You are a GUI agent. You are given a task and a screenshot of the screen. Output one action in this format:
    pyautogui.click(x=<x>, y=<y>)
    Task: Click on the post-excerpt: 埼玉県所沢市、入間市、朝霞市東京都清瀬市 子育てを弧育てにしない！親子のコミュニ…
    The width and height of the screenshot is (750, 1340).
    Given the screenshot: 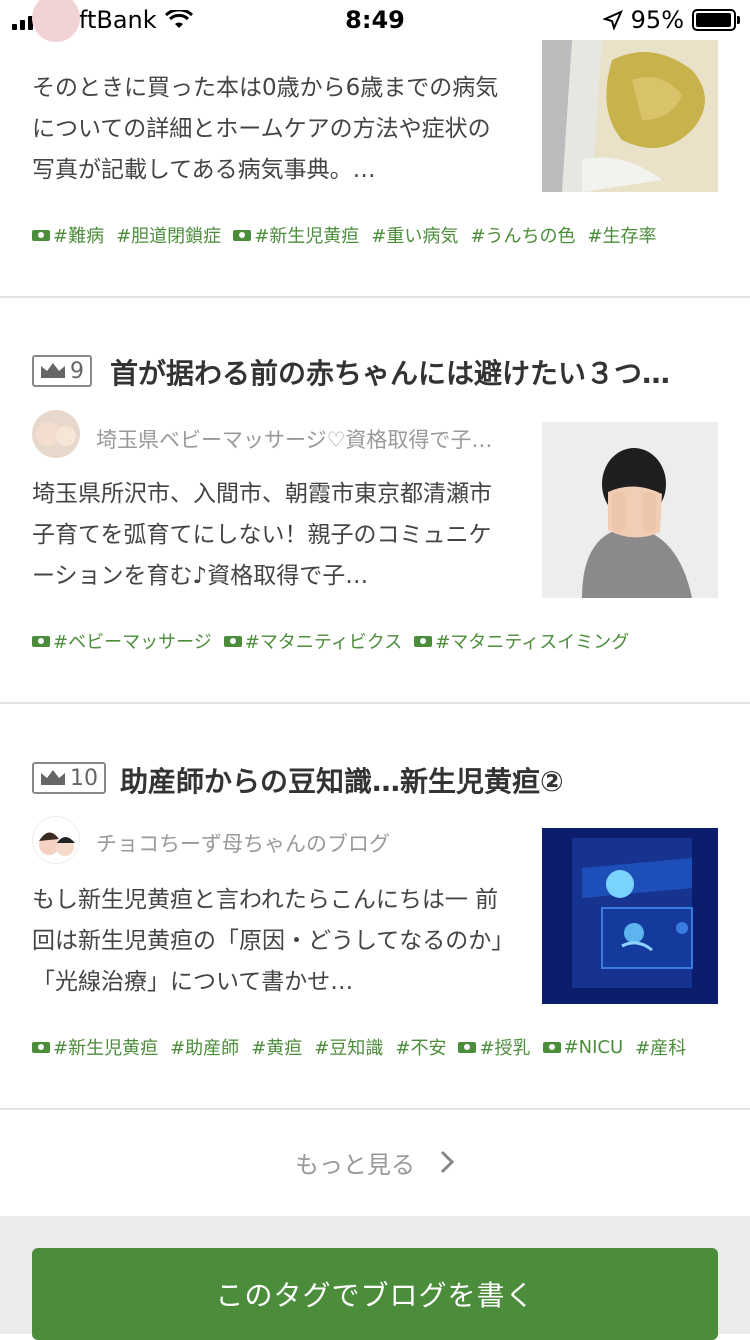 What is the action you would take?
    pyautogui.click(x=262, y=535)
    